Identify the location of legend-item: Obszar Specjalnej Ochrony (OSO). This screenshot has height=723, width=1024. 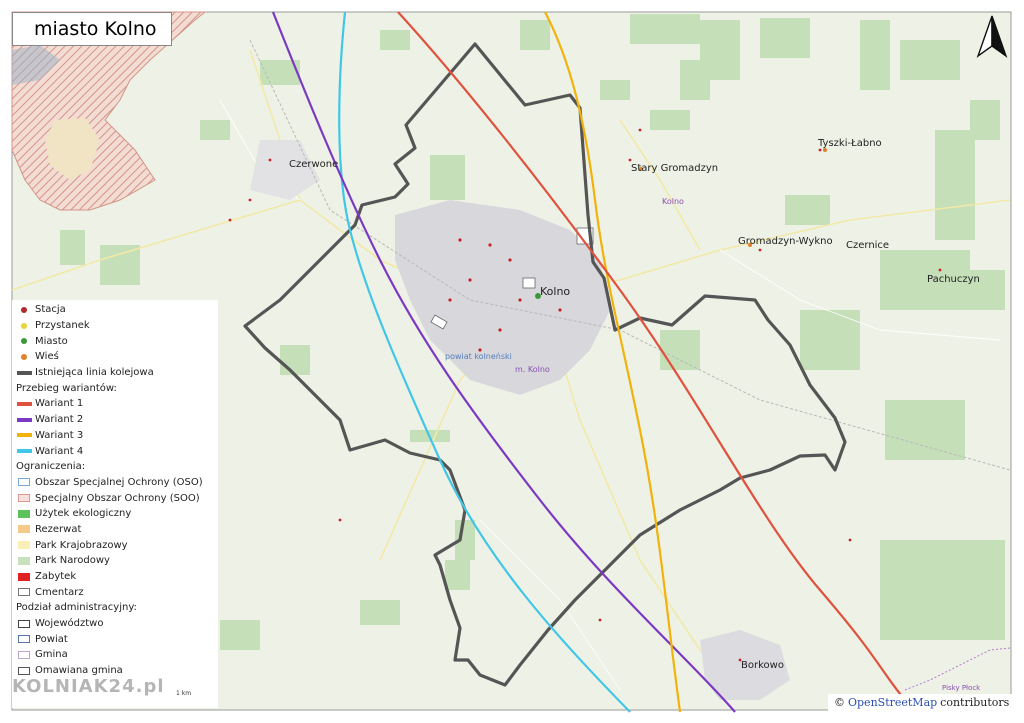
(117, 483).